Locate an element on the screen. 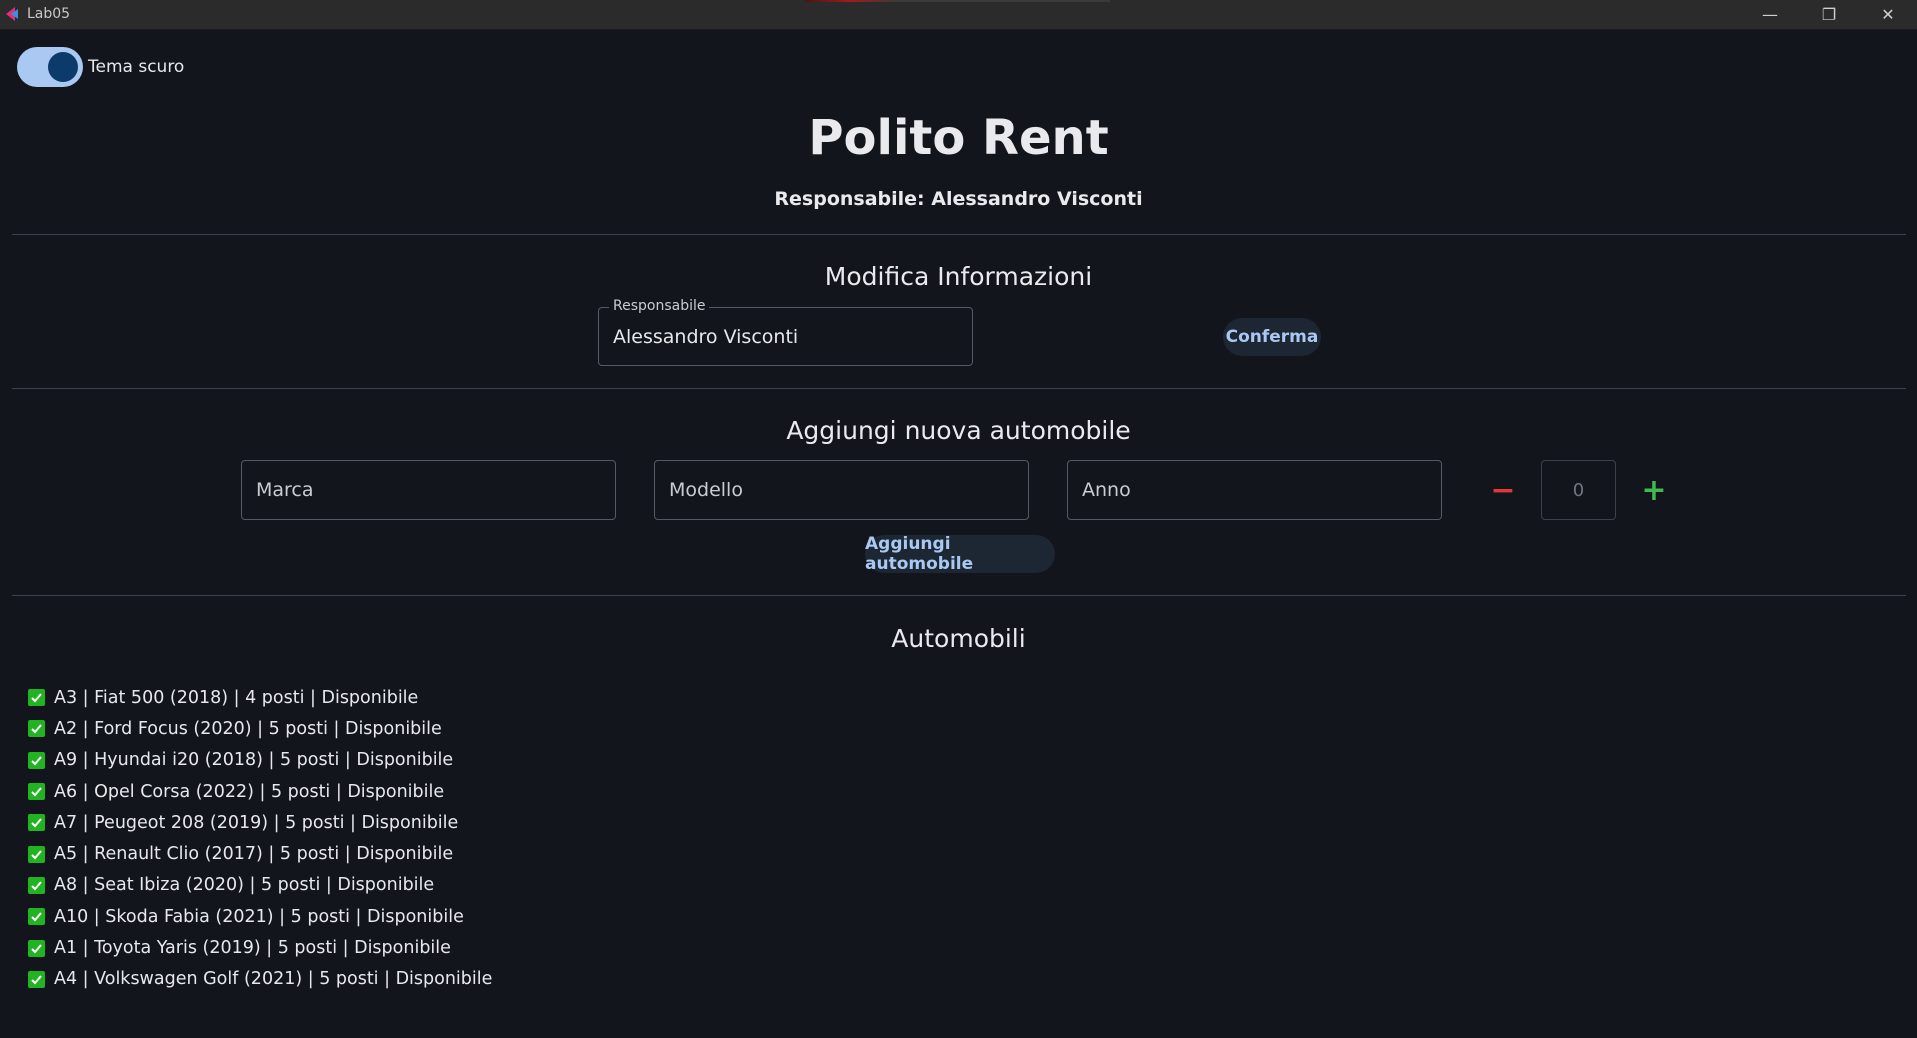 Image resolution: width=1917 pixels, height=1038 pixels. model-placeholder: Modello is located at coordinates (706, 490).